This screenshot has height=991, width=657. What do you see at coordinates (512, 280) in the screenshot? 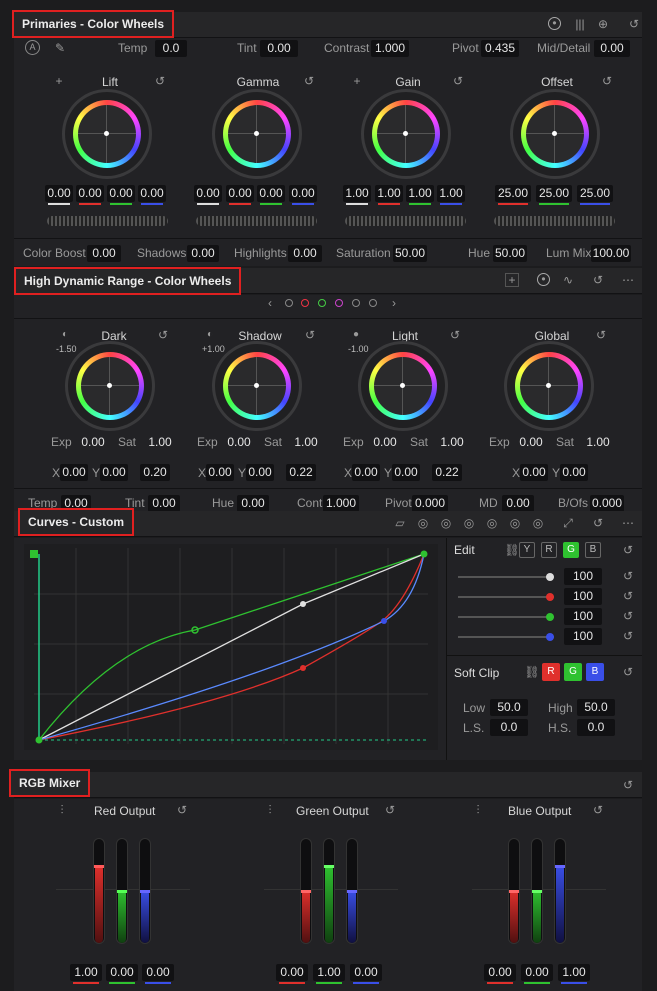
I see `add-zone-icon: +` at bounding box center [512, 280].